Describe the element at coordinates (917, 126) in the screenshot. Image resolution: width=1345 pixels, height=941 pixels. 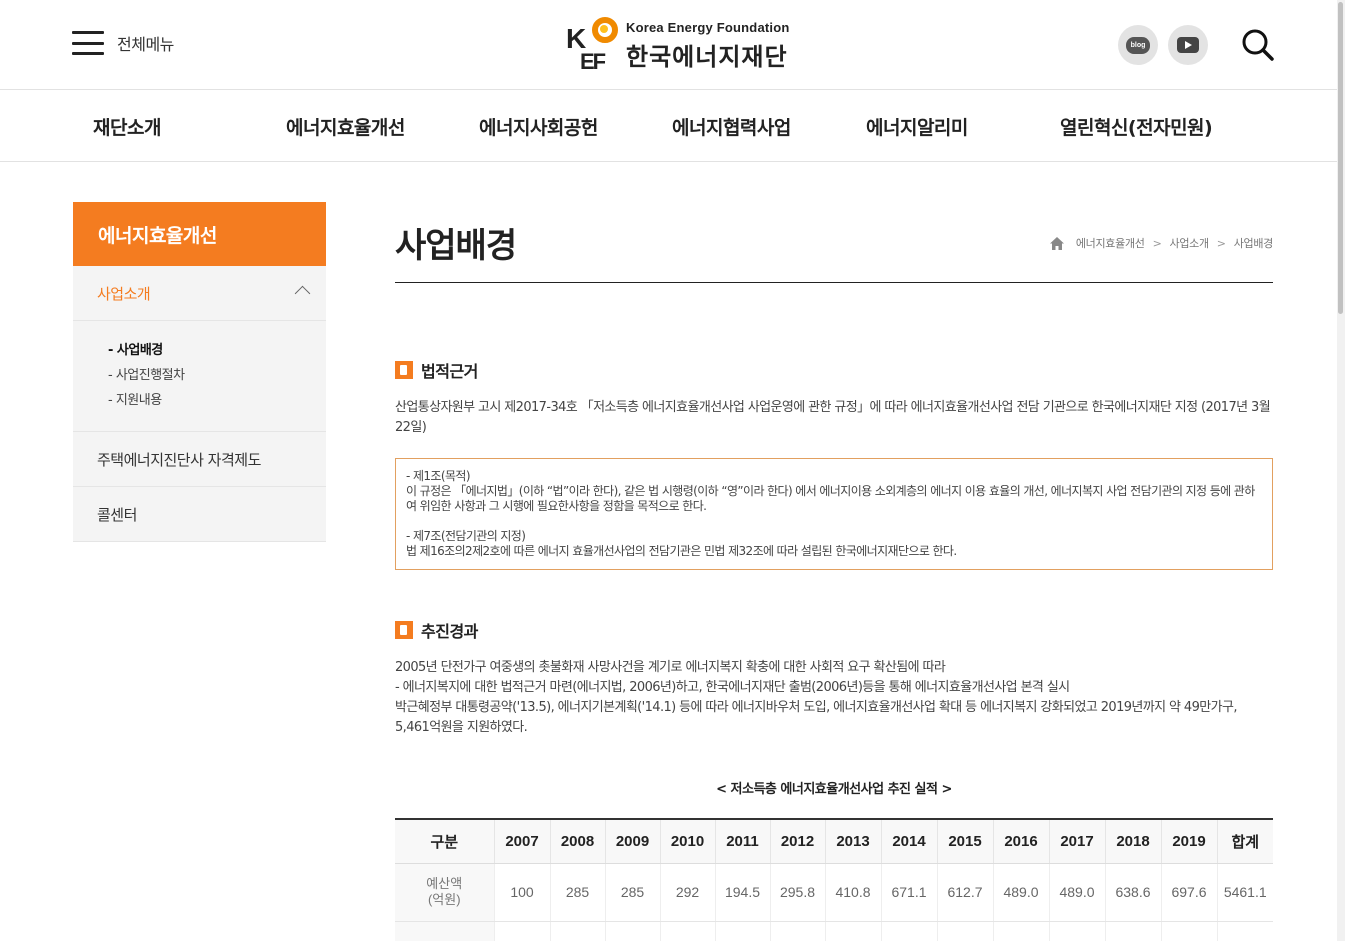
I see `gnb-item-notice: 에너지알리미` at that location.